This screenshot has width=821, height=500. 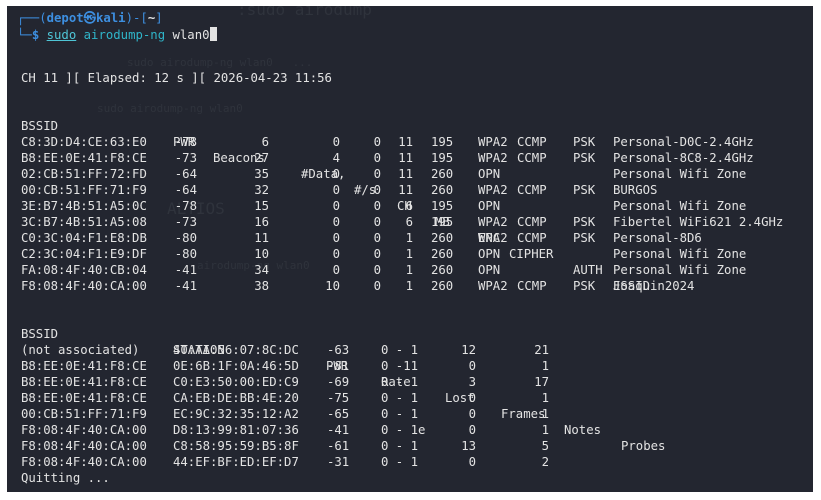 I want to click on ap-cell-beacons: 10, so click(x=261, y=254).